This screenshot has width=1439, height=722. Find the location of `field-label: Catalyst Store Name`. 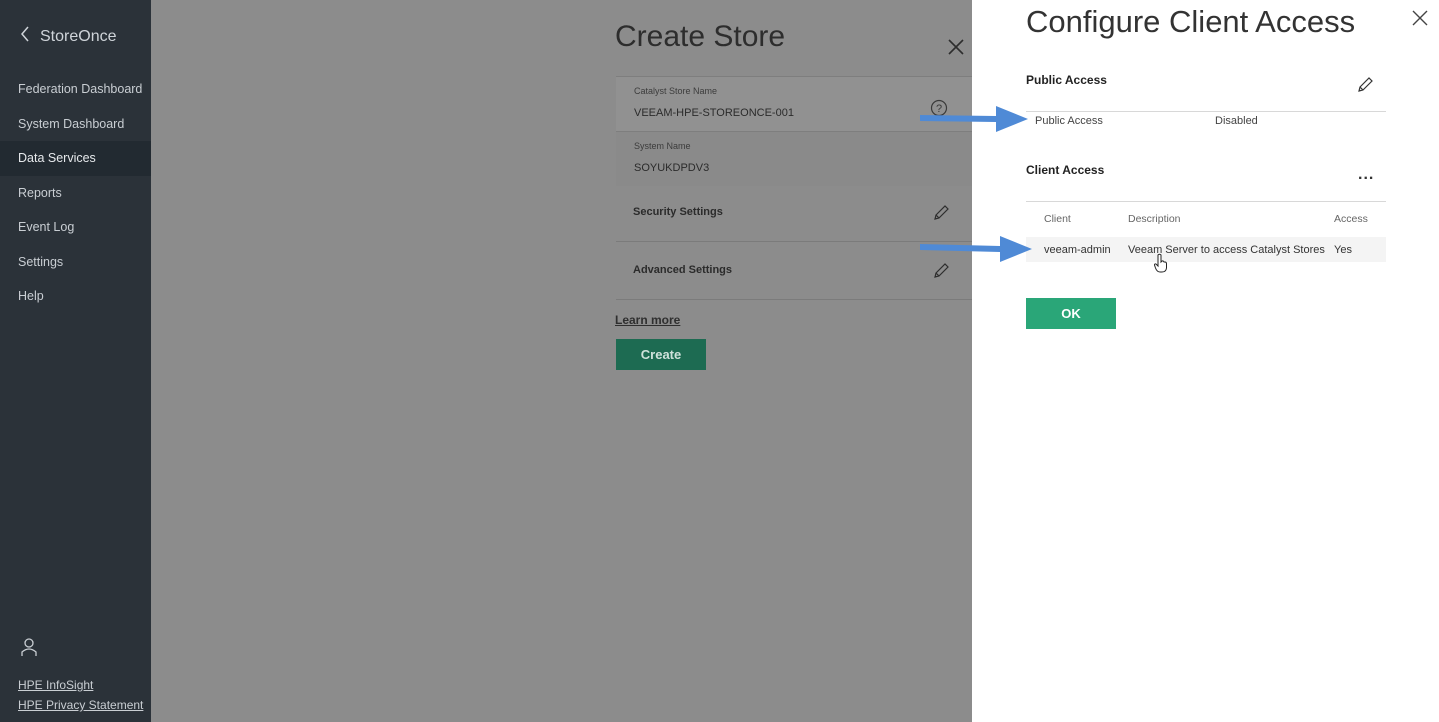

field-label: Catalyst Store Name is located at coordinates (676, 91).